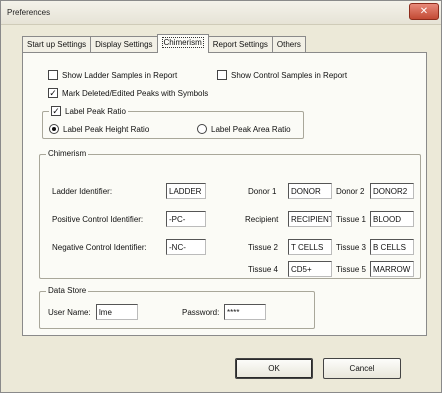 This screenshot has height=393, width=442. Describe the element at coordinates (392, 191) in the screenshot. I see `donor2-field: DONOR2` at that location.